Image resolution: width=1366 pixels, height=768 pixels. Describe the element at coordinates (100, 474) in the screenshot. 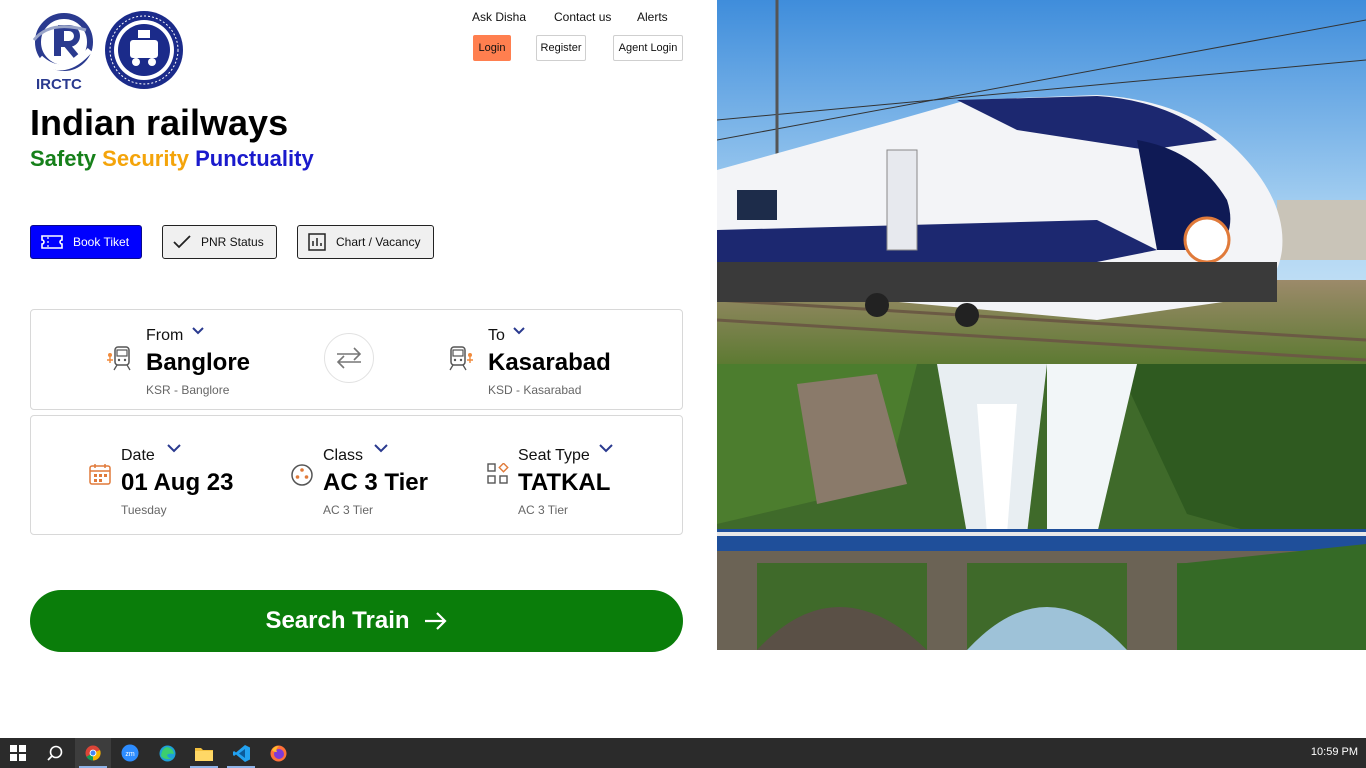

I see `calendar-icon` at that location.